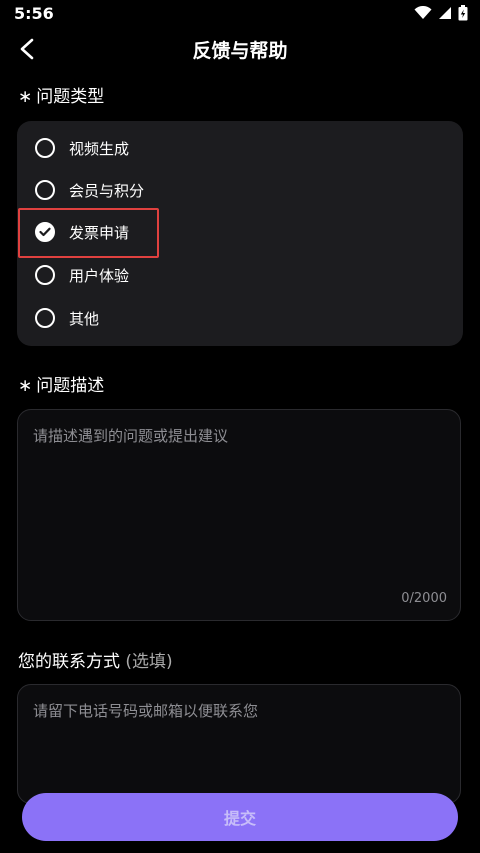  Describe the element at coordinates (146, 711) in the screenshot. I see `contact-placeholder: 请留下电话号码或邮箱以便联系您` at that location.